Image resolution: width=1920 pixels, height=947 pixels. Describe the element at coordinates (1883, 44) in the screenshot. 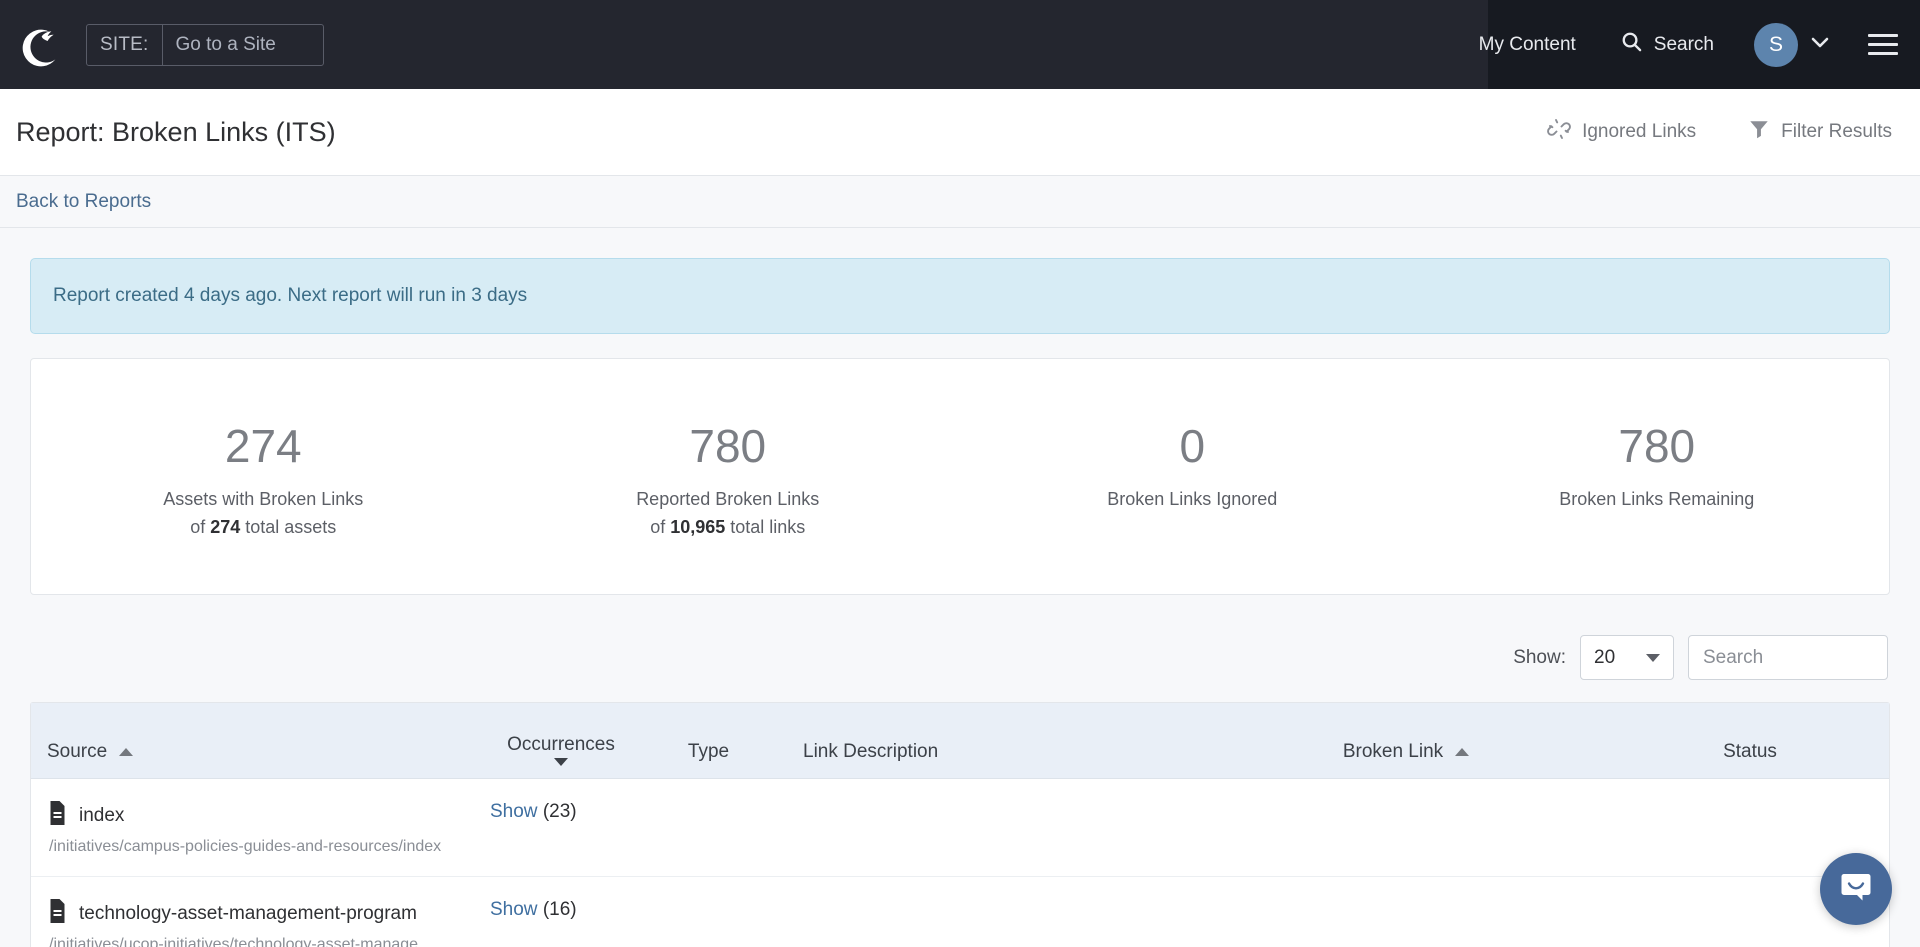

I see `menu-icon` at that location.